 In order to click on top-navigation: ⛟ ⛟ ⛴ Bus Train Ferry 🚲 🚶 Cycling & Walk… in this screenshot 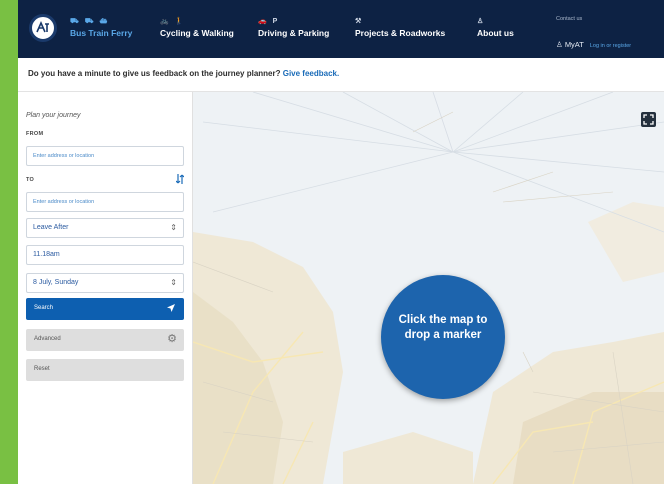, I will do `click(341, 29)`.